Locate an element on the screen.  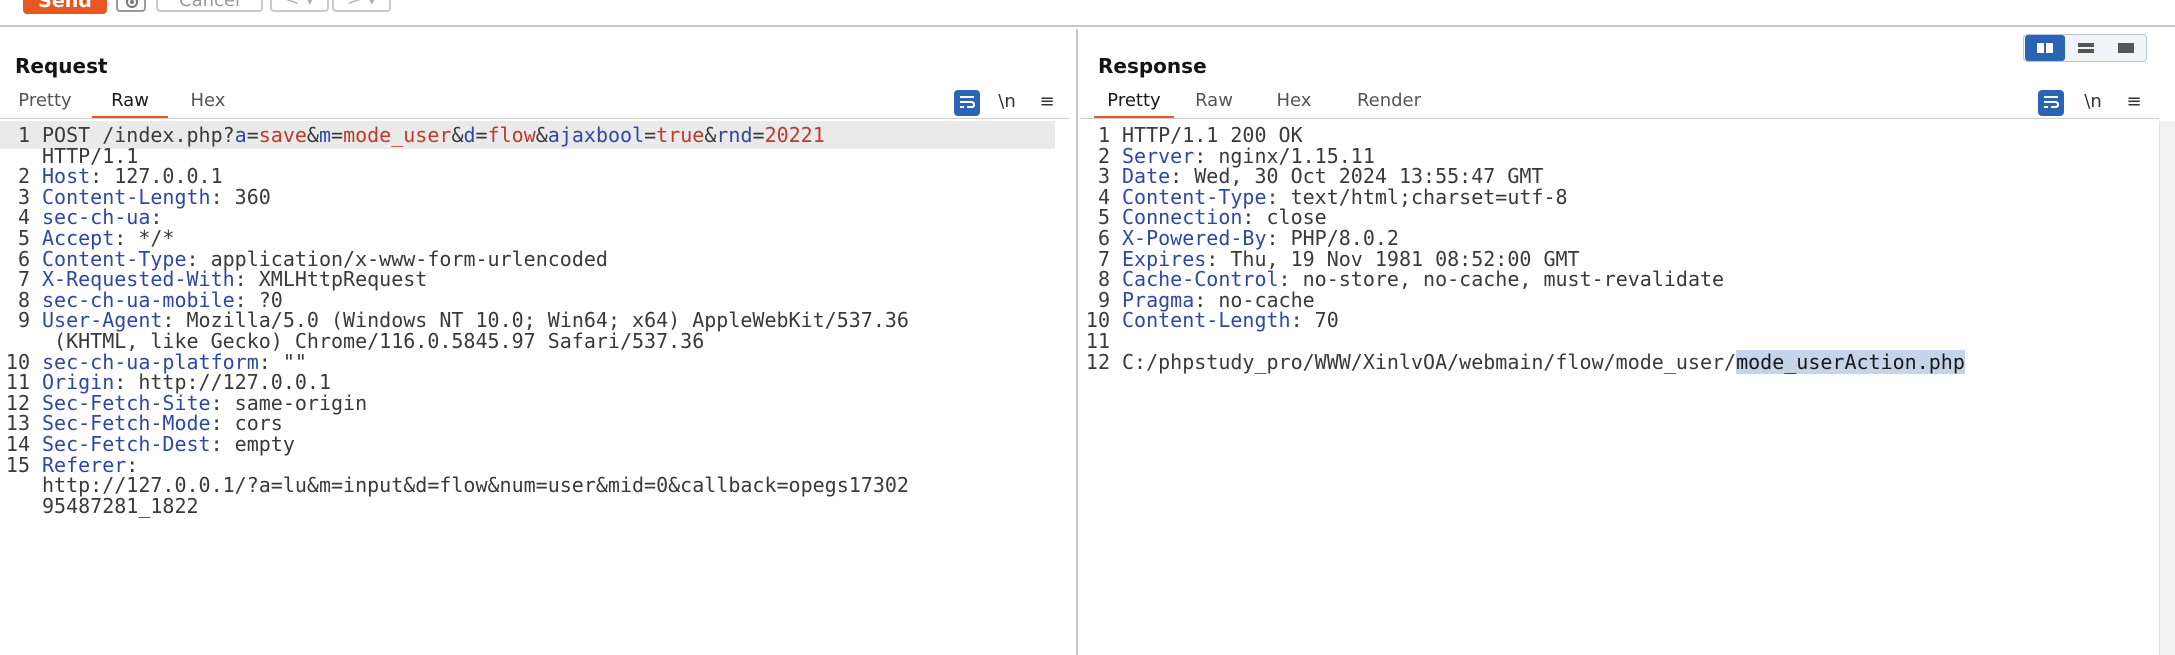
gear-icon is located at coordinates (132, 4).